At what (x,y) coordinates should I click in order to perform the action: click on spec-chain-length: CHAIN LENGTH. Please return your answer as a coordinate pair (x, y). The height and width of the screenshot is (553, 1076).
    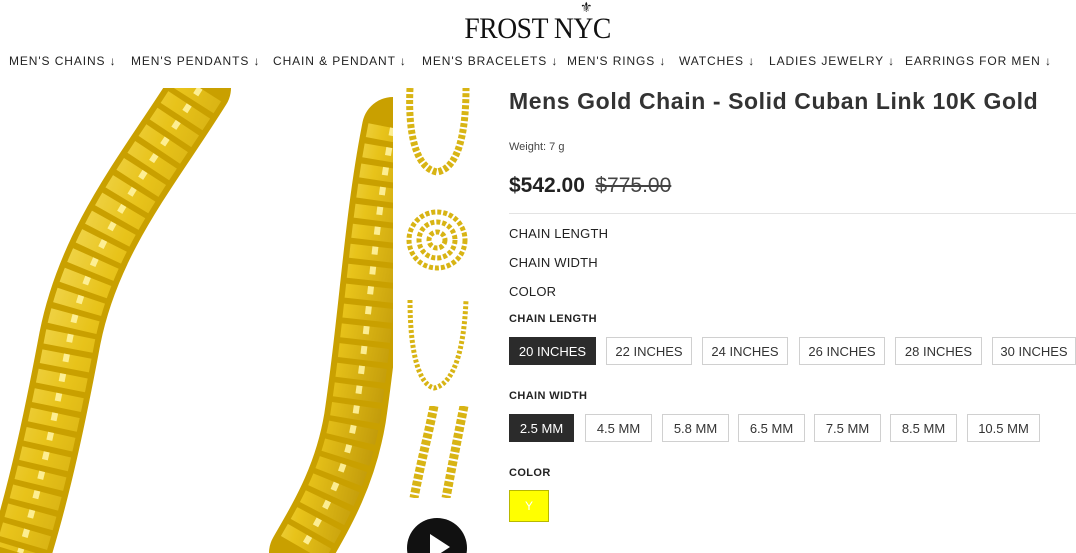
    Looking at the image, I should click on (559, 233).